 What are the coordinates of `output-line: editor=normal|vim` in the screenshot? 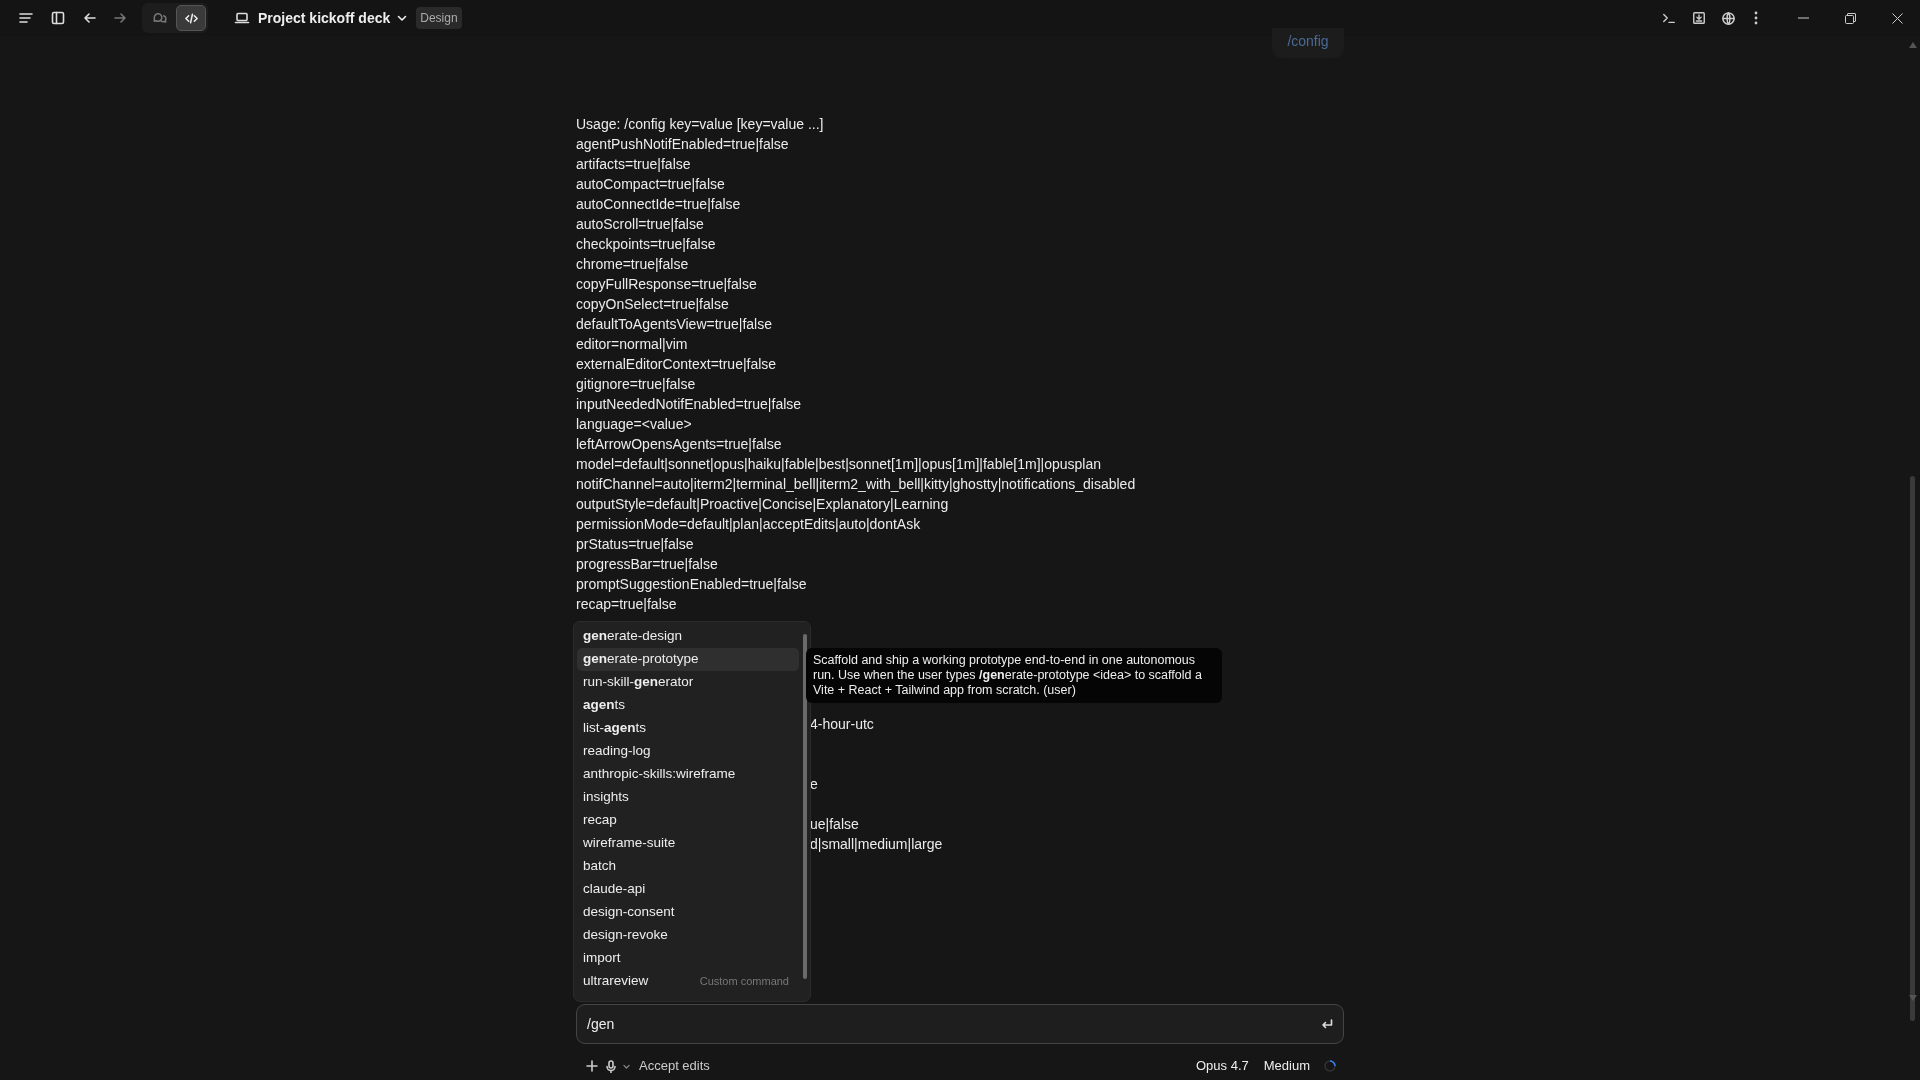 It's located at (632, 344).